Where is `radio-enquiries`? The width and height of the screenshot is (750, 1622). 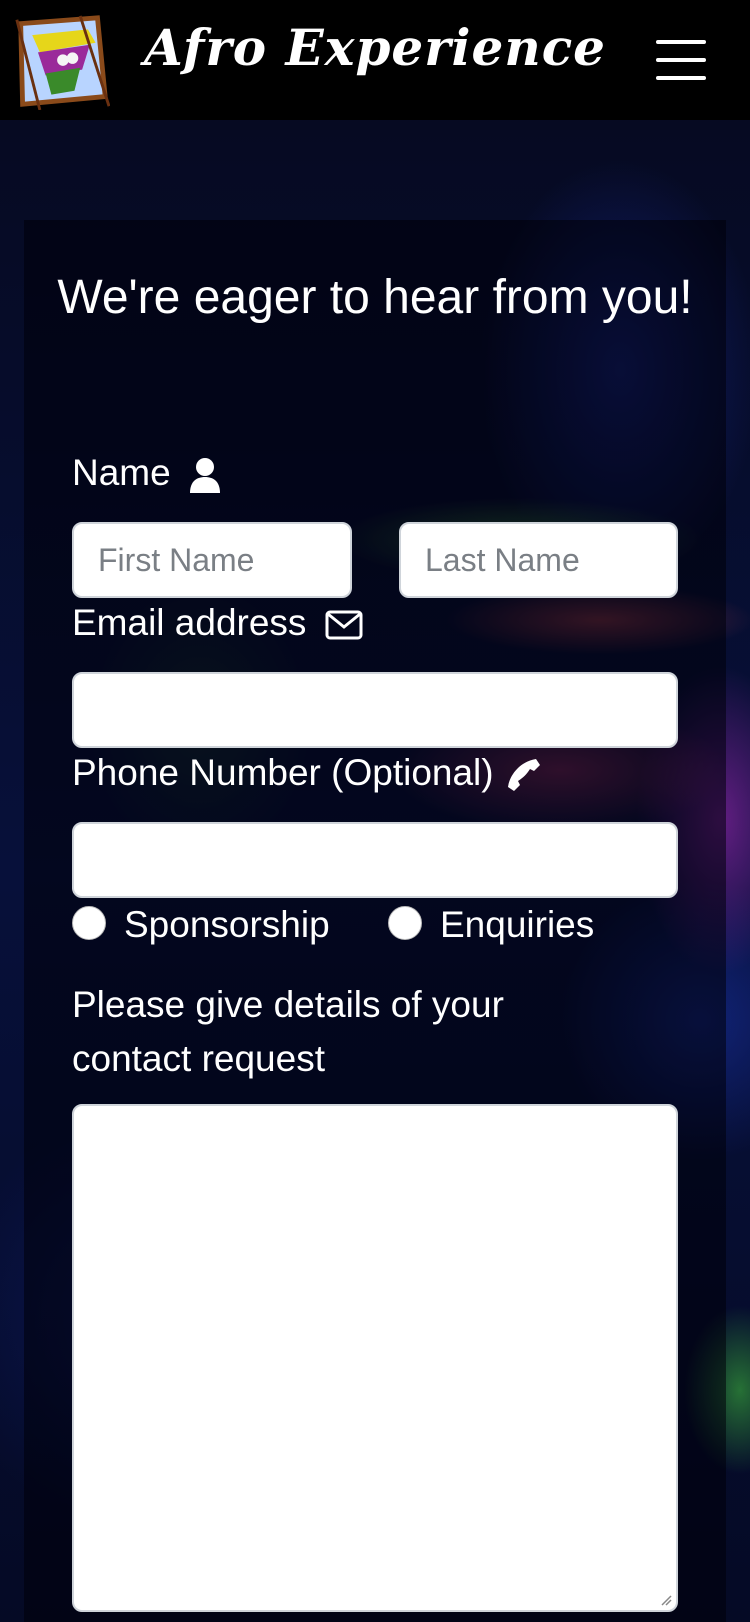
radio-enquiries is located at coordinates (405, 923).